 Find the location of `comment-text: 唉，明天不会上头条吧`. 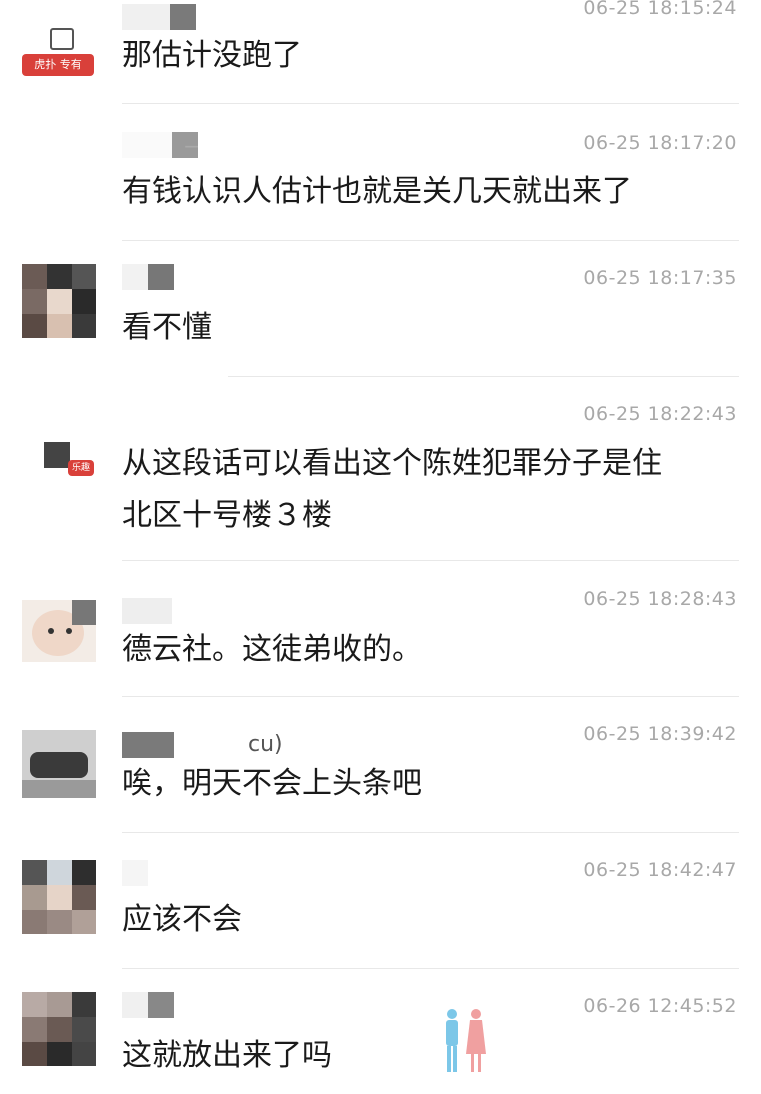

comment-text: 唉，明天不会上头条吧 is located at coordinates (272, 783).